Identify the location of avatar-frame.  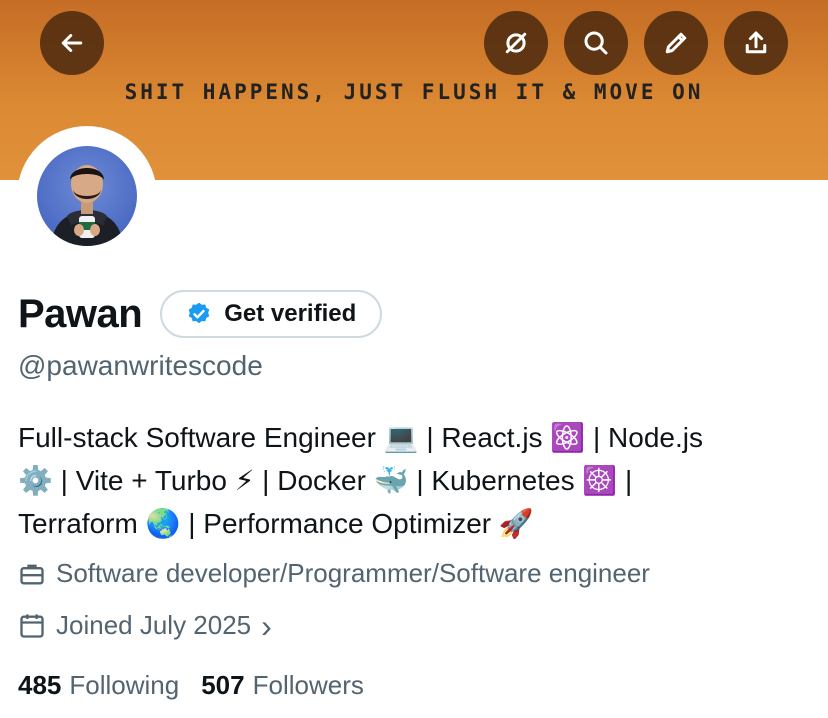
(87, 196).